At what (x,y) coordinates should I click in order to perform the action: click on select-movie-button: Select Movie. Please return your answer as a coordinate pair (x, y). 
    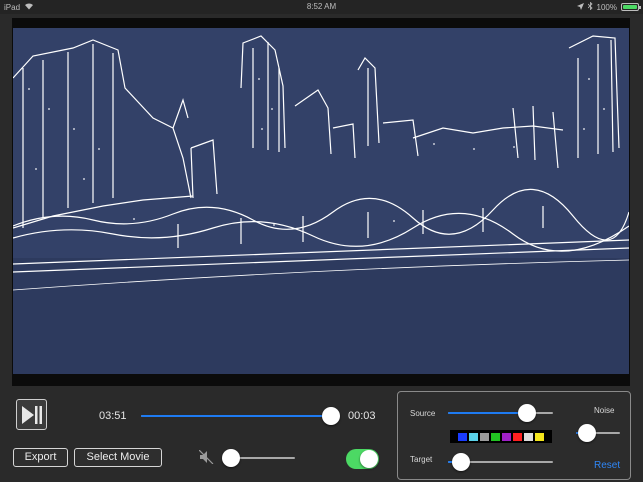
    Looking at the image, I should click on (118, 457).